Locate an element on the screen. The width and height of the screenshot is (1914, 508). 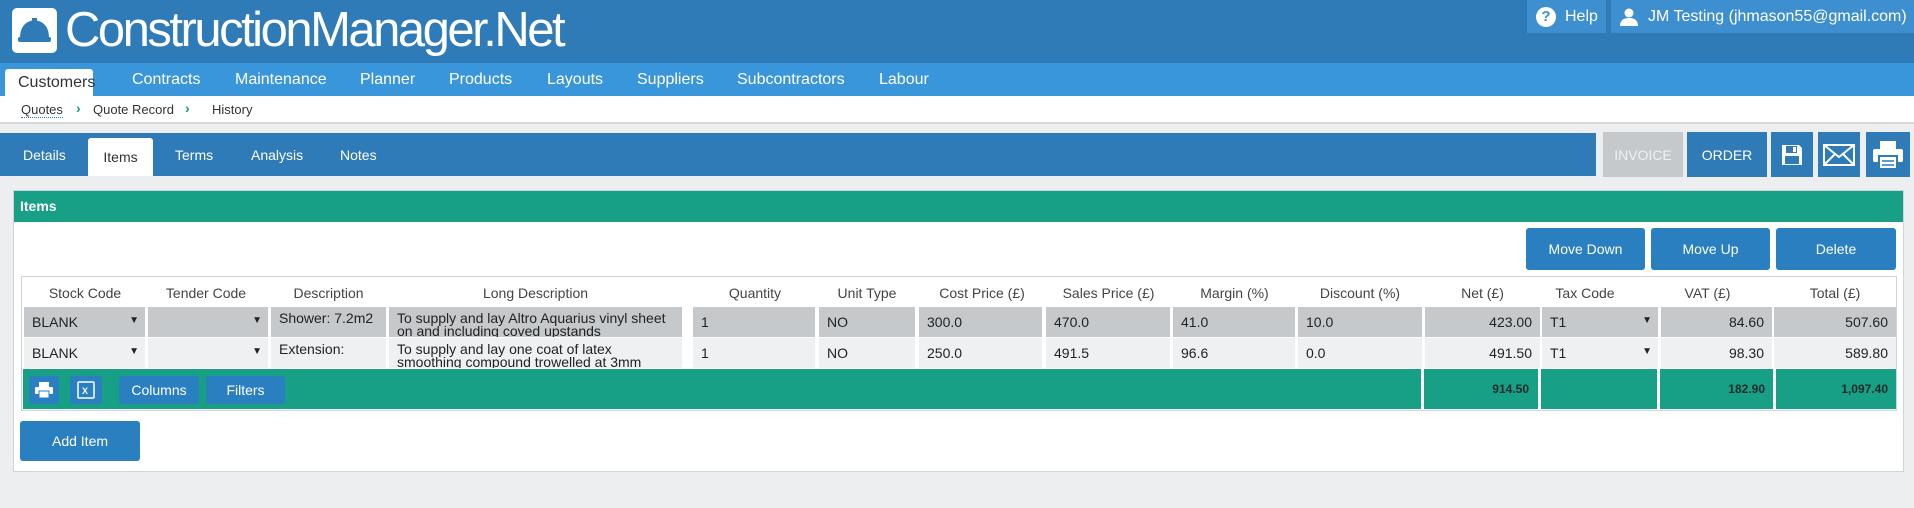
column-header-total: Total (£) is located at coordinates (1835, 293).